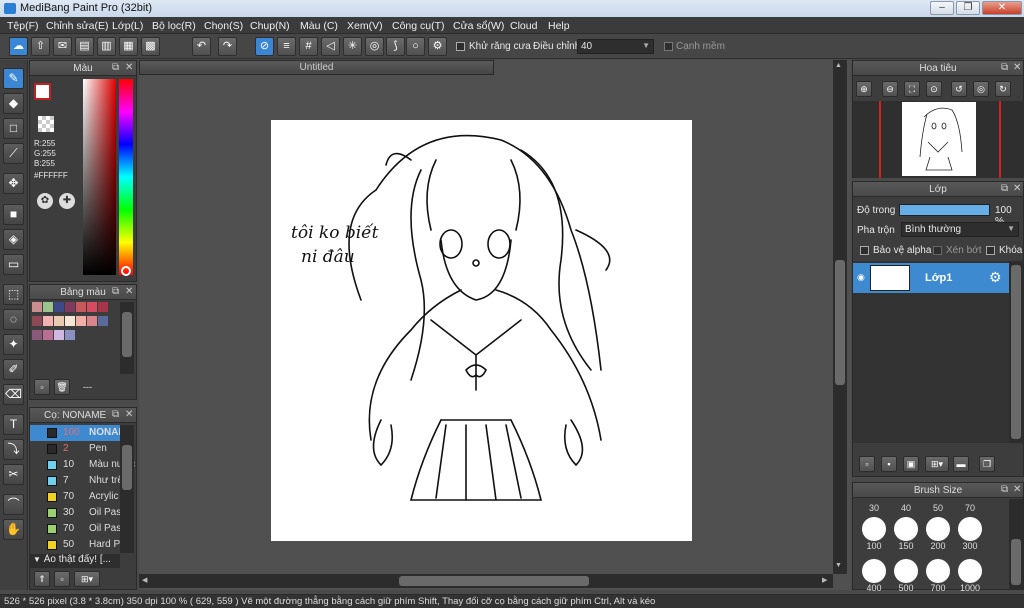  What do you see at coordinates (127, 26) in the screenshot?
I see `menu-layer: Lớp(L)` at bounding box center [127, 26].